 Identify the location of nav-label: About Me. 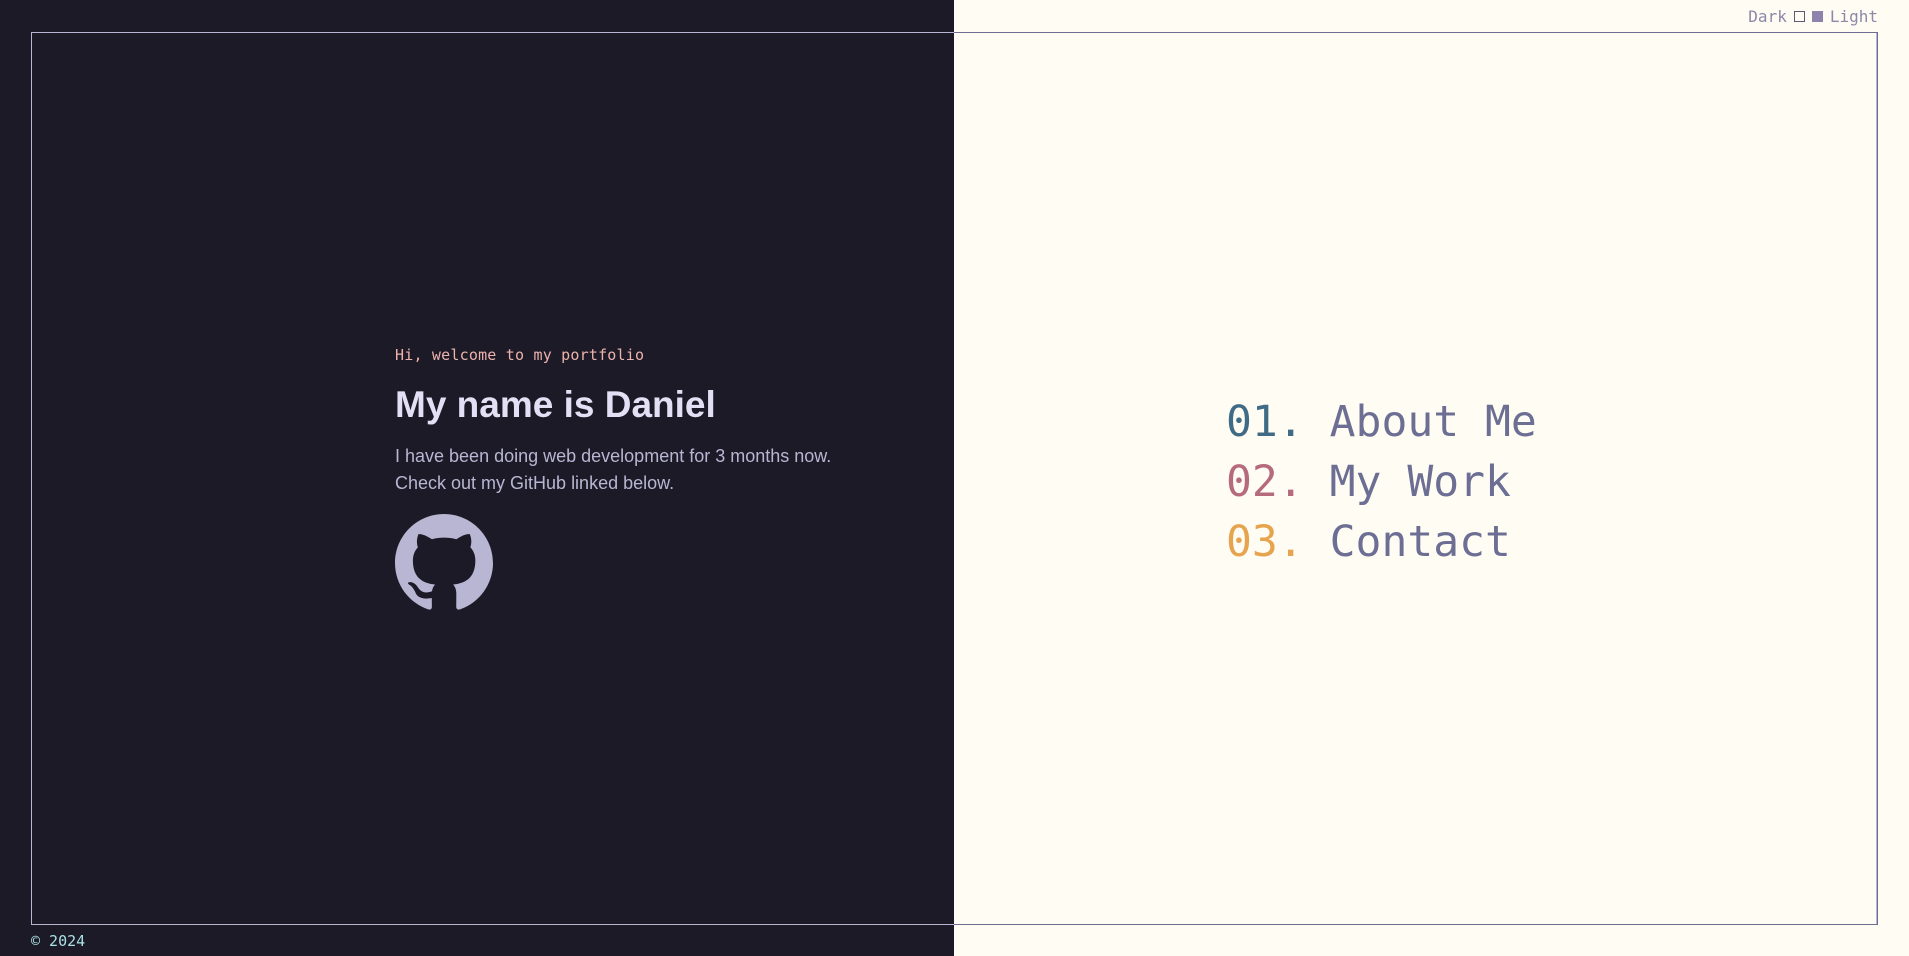
(1433, 422).